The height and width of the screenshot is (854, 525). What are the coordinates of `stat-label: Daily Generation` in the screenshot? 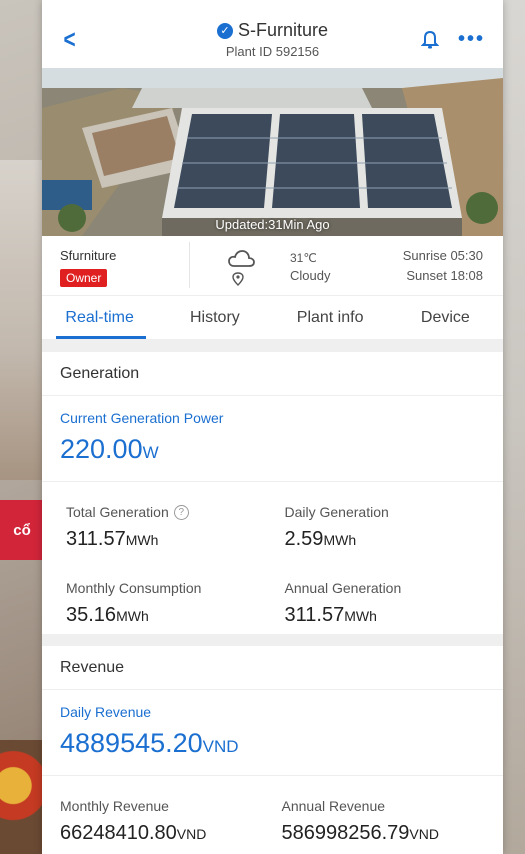 It's located at (336, 512).